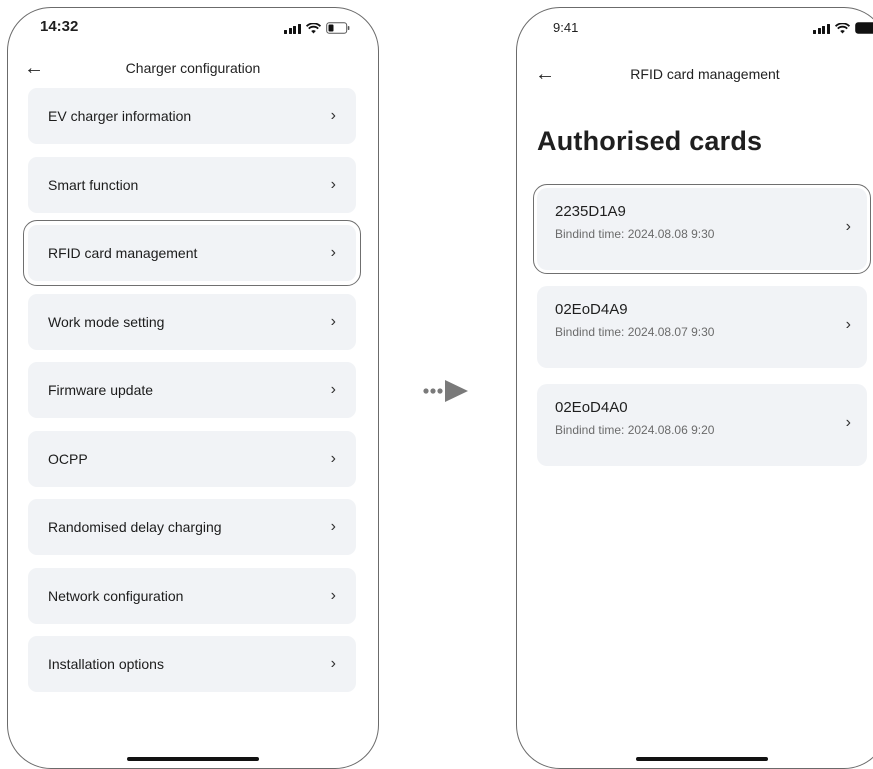 Image resolution: width=873 pixels, height=769 pixels. I want to click on menu-item-label: Installation options, so click(106, 664).